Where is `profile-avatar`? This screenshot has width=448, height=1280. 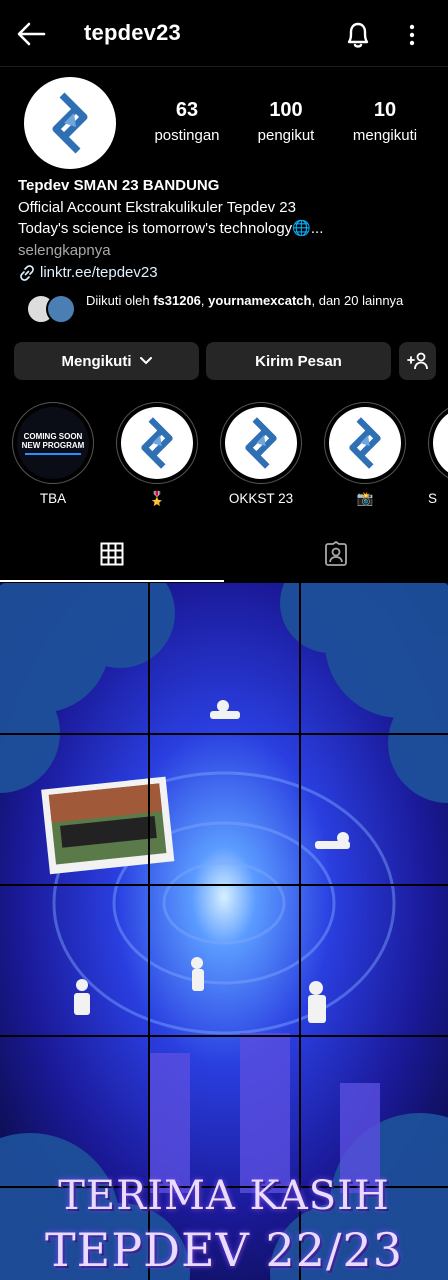 profile-avatar is located at coordinates (70, 123).